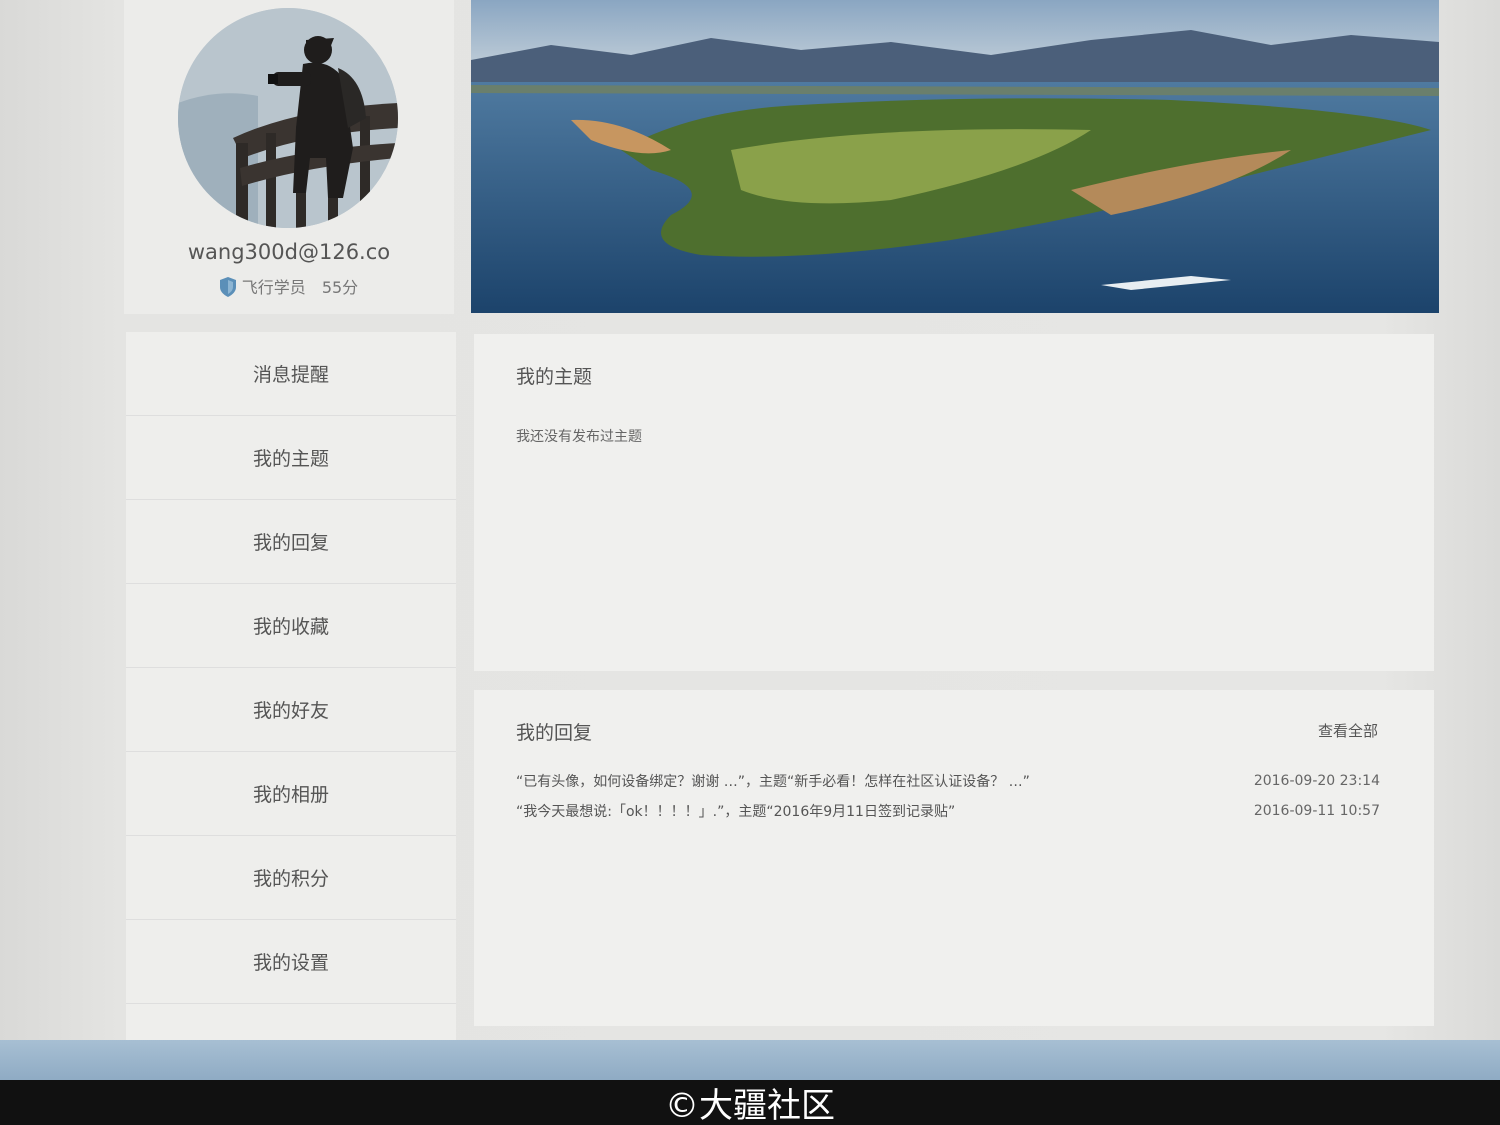 The width and height of the screenshot is (1500, 1125). Describe the element at coordinates (750, 1060) in the screenshot. I see `taskbar` at that location.